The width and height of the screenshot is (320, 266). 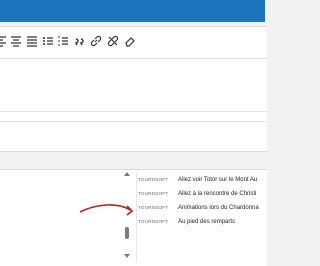 I want to click on item-title: Au pied des remparts, so click(x=207, y=222).